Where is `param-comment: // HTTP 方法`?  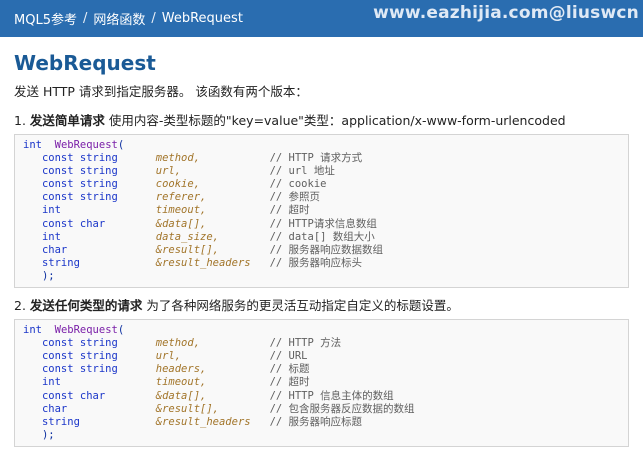 param-comment: // HTTP 方法 is located at coordinates (305, 343).